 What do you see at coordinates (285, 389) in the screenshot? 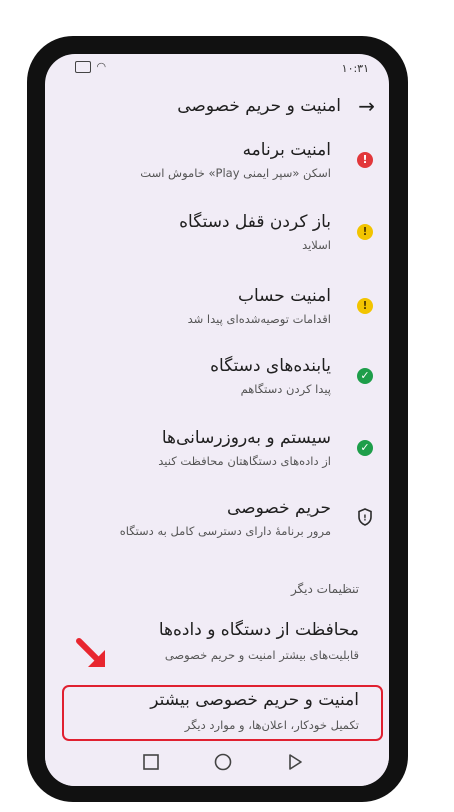
I see `item-subtitle: پیدا کردن دستگاهم` at bounding box center [285, 389].